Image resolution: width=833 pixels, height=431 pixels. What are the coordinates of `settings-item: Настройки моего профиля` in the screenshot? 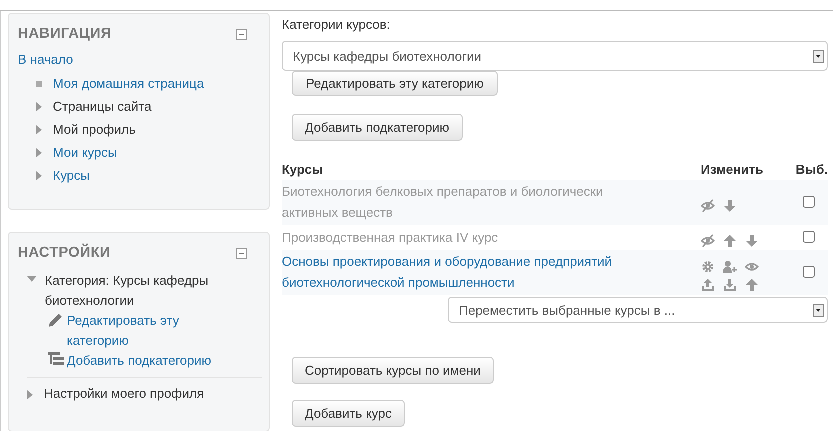 It's located at (124, 394).